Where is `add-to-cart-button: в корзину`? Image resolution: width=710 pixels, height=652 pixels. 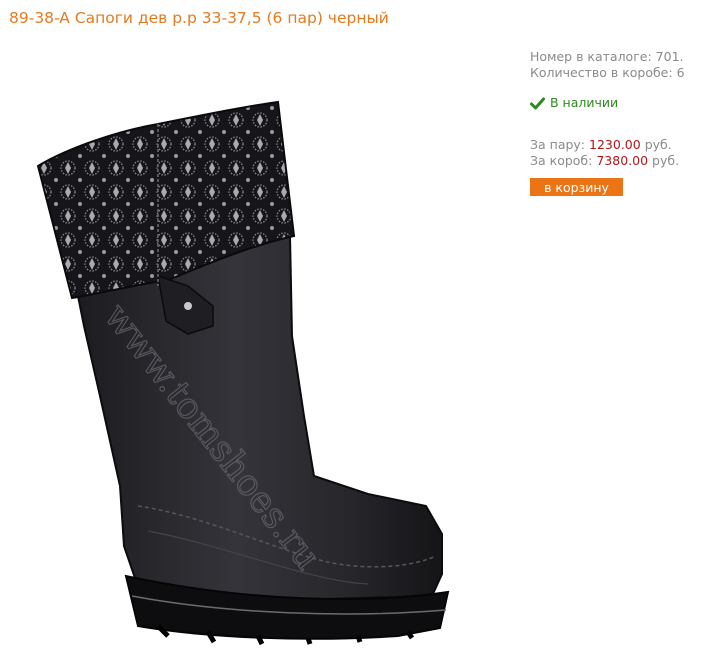 add-to-cart-button: в корзину is located at coordinates (576, 187).